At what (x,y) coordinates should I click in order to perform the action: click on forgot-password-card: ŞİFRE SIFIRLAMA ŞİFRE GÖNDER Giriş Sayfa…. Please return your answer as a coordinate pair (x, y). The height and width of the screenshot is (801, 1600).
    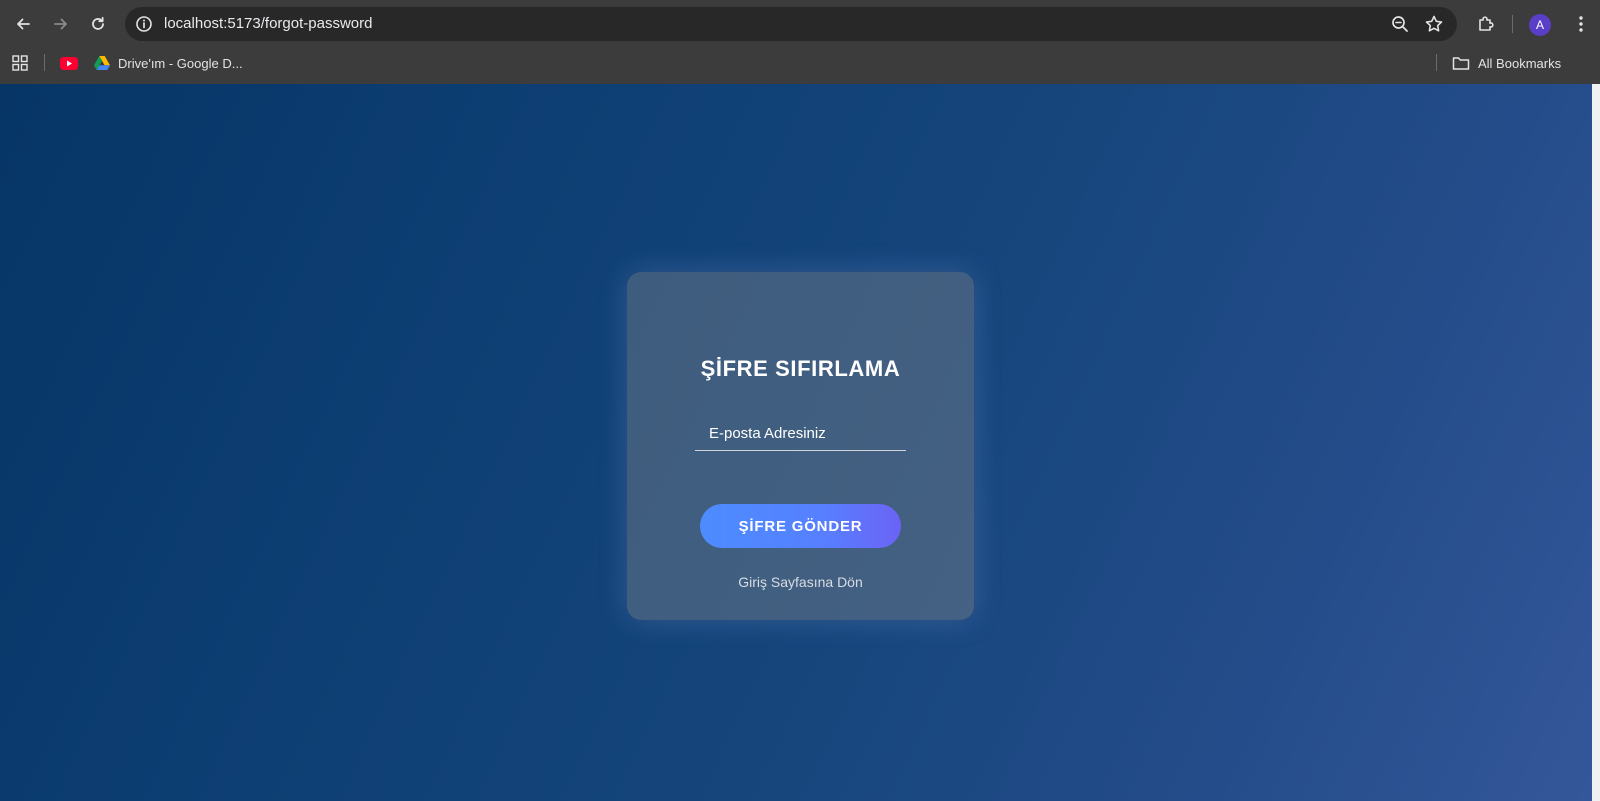
    Looking at the image, I should click on (800, 446).